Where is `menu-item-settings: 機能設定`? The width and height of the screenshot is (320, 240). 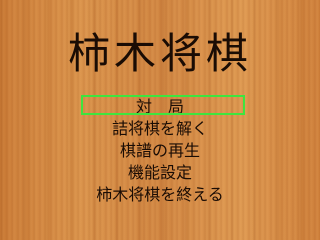 menu-item-settings: 機能設定 is located at coordinates (160, 173).